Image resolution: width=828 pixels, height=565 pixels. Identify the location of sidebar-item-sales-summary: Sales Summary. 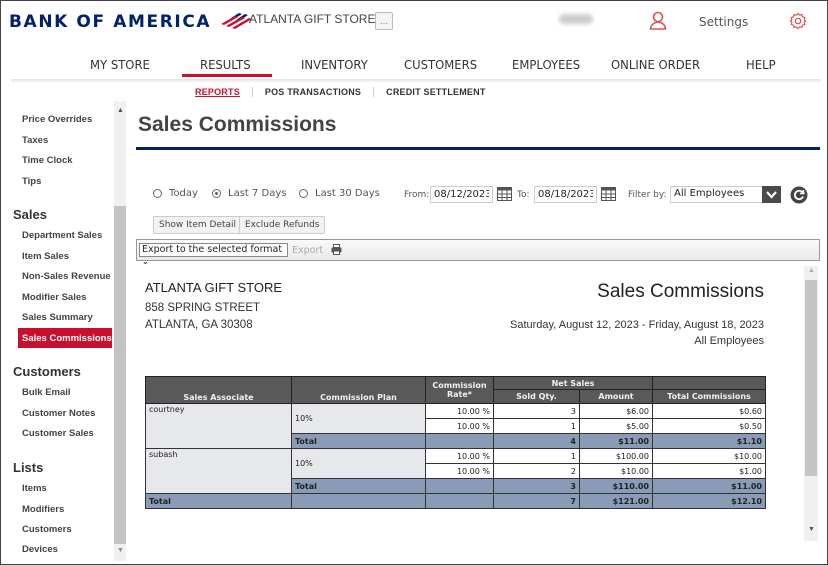
(57, 317).